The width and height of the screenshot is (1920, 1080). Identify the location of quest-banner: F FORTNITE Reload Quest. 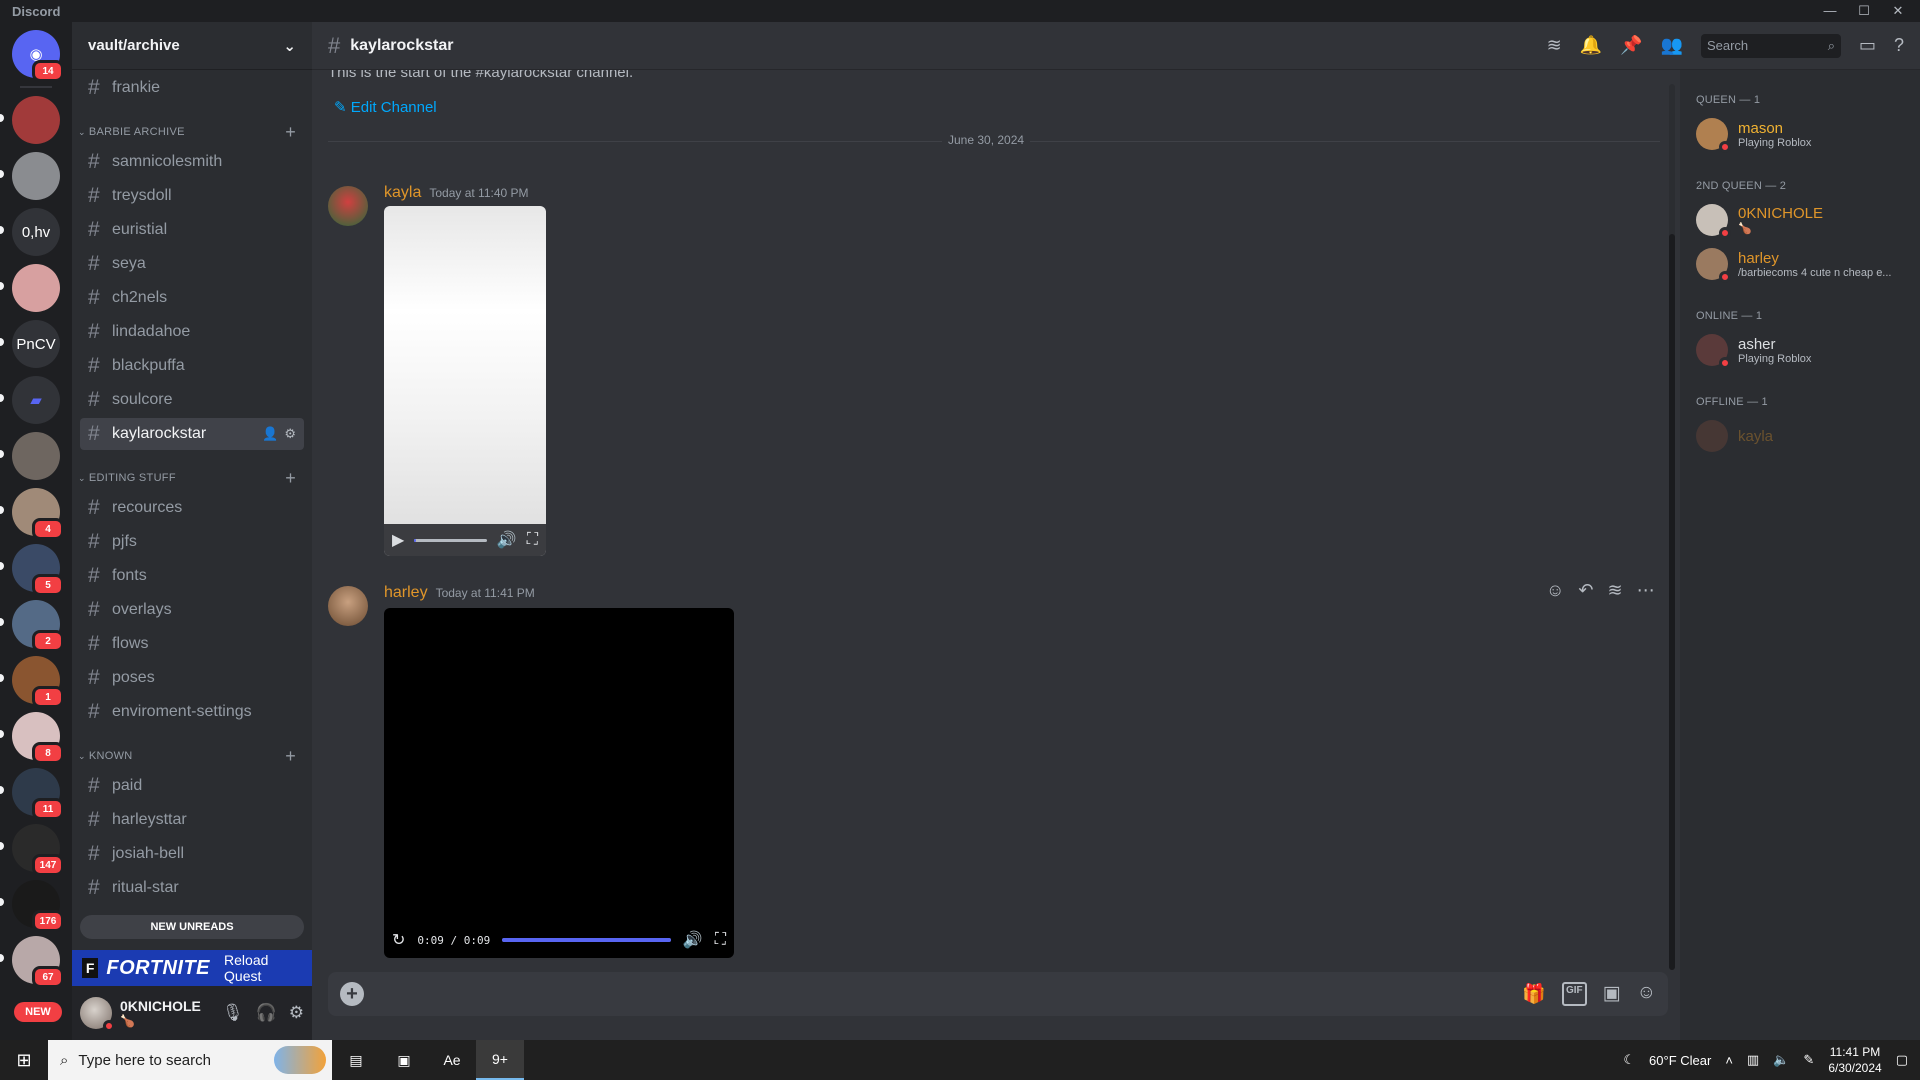
(192, 968).